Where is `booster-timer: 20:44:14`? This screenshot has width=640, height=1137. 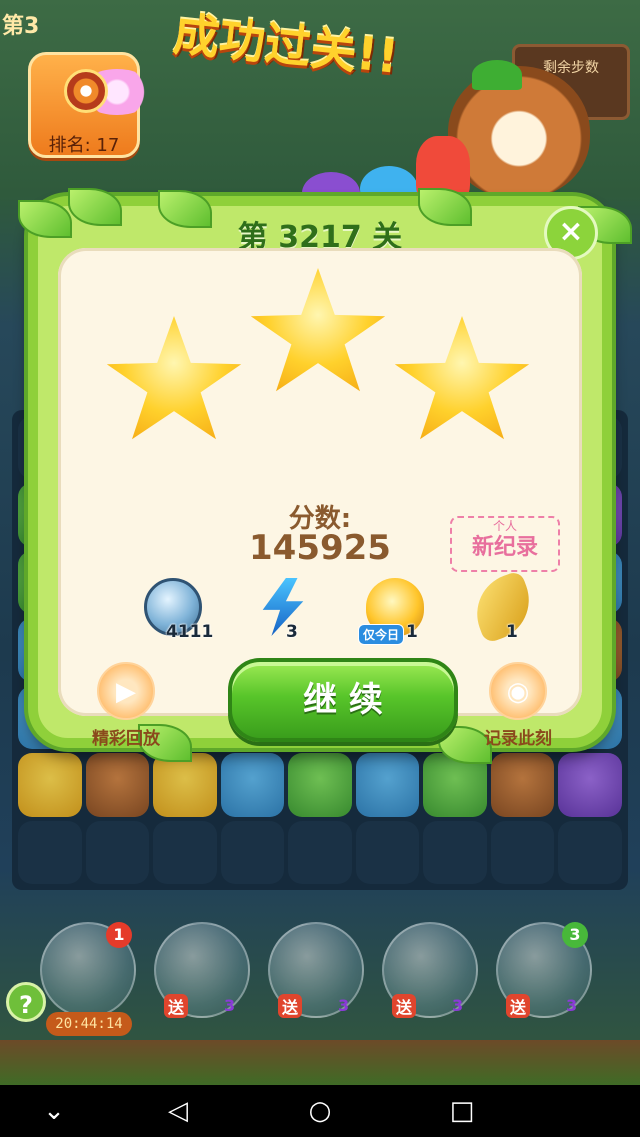 booster-timer: 20:44:14 is located at coordinates (89, 1024).